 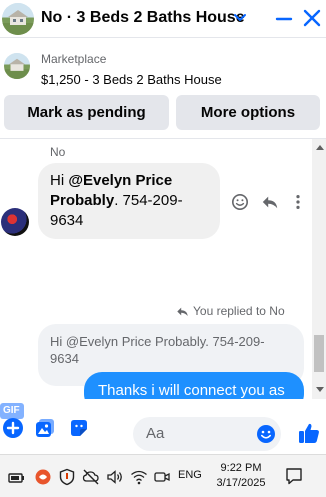 What do you see at coordinates (86, 112) in the screenshot?
I see `mark-as-pending-button: Mark as pending` at bounding box center [86, 112].